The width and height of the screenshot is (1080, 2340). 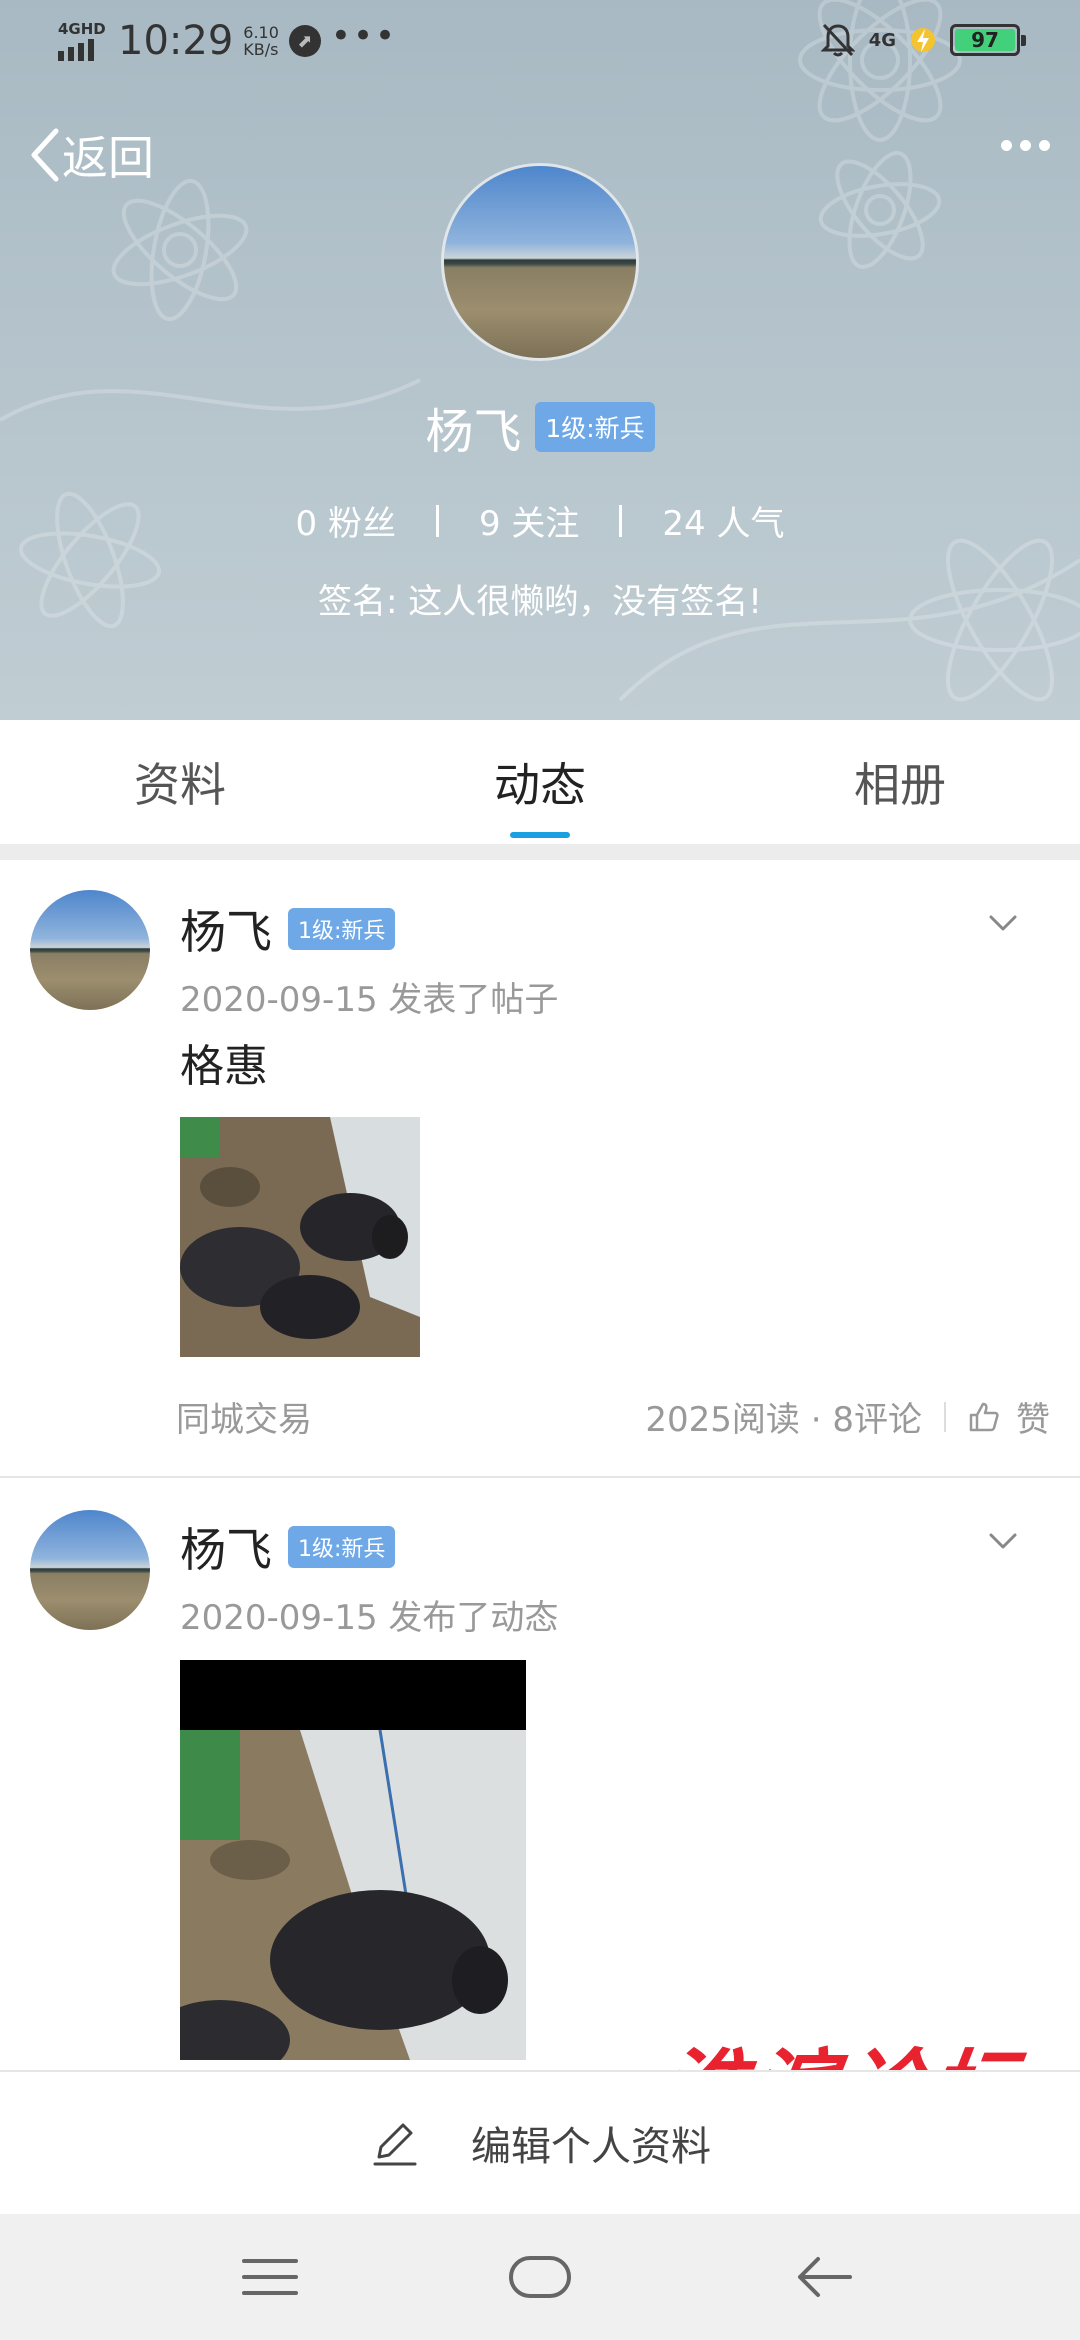 I want to click on post-meta: 2020-09-15 发表了帖子, so click(x=369, y=996).